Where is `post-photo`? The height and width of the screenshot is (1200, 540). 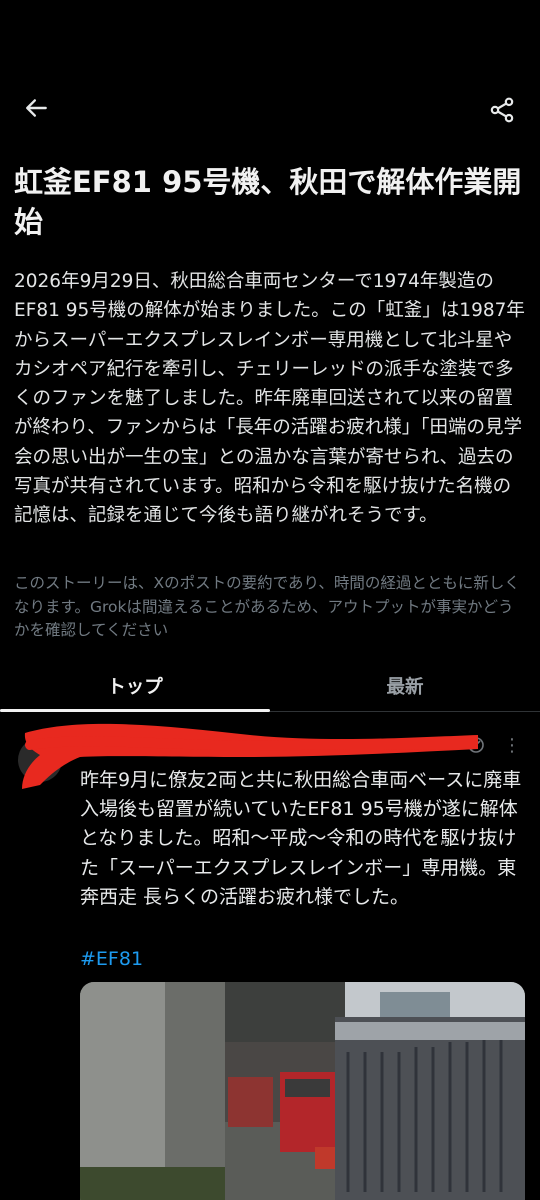
post-photo is located at coordinates (302, 1091).